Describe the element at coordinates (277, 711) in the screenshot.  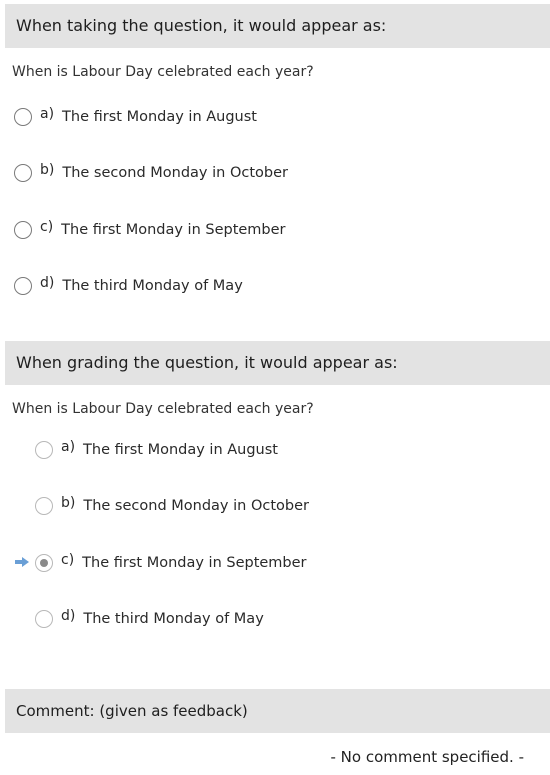
I see `comment-section-header: Comment: (given as feedback)` at that location.